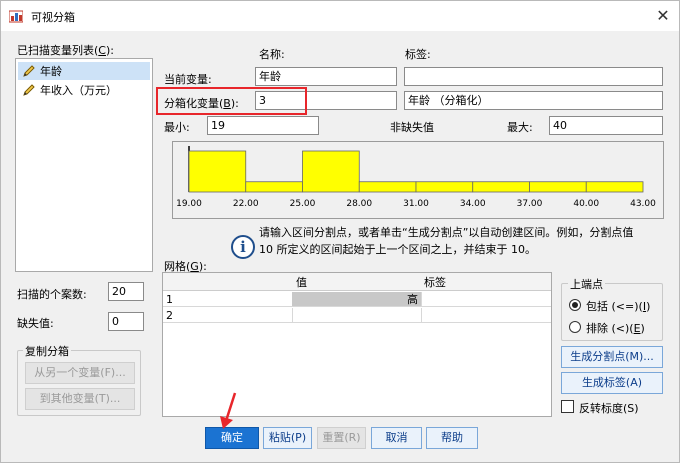 This screenshot has height=463, width=680. Describe the element at coordinates (416, 204) in the screenshot. I see `histogram-tick-label: 31.00` at that location.